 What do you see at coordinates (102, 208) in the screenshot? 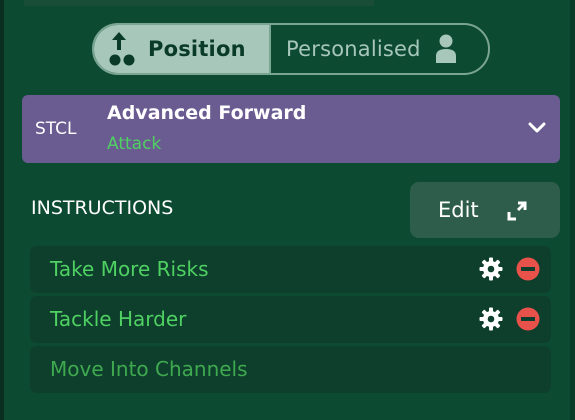
I see `instructions-heading: INSTRUCTIONS` at bounding box center [102, 208].